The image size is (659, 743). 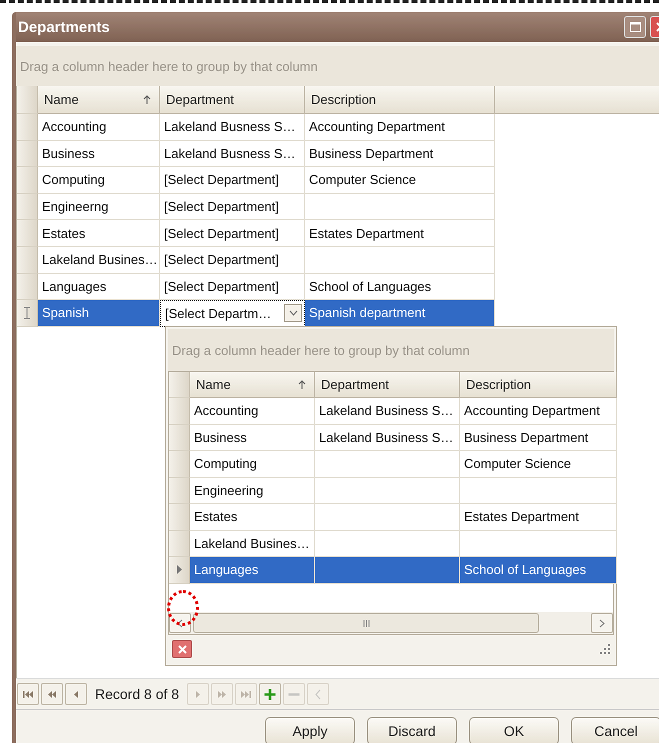 I want to click on maximize-icon, so click(x=635, y=27).